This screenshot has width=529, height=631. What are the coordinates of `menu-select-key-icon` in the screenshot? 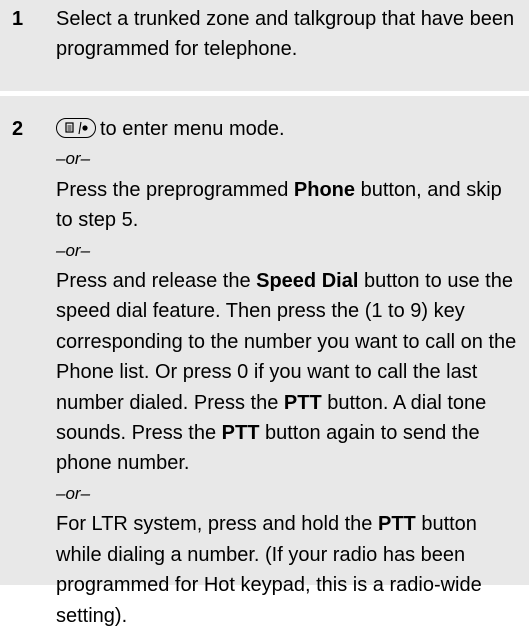 It's located at (76, 128).